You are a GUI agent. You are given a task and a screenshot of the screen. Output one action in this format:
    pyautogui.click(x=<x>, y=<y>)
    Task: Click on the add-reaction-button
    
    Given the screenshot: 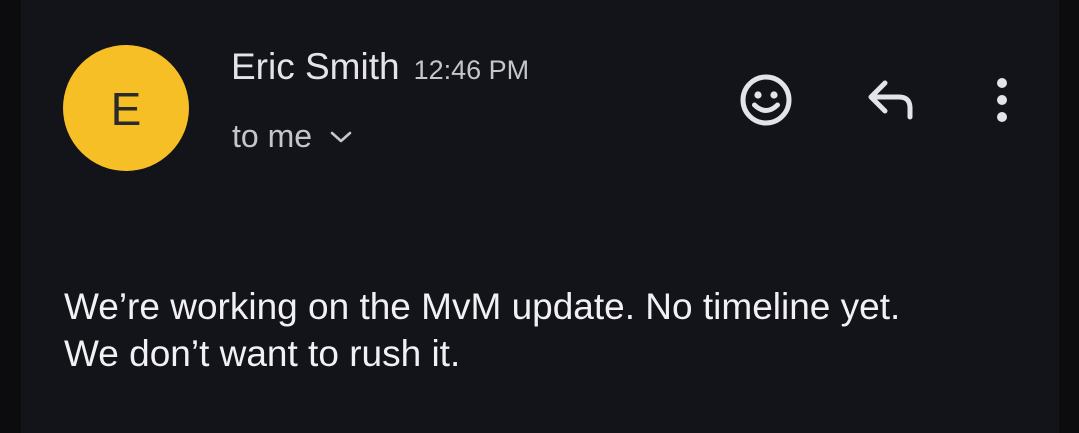 What is the action you would take?
    pyautogui.click(x=766, y=100)
    